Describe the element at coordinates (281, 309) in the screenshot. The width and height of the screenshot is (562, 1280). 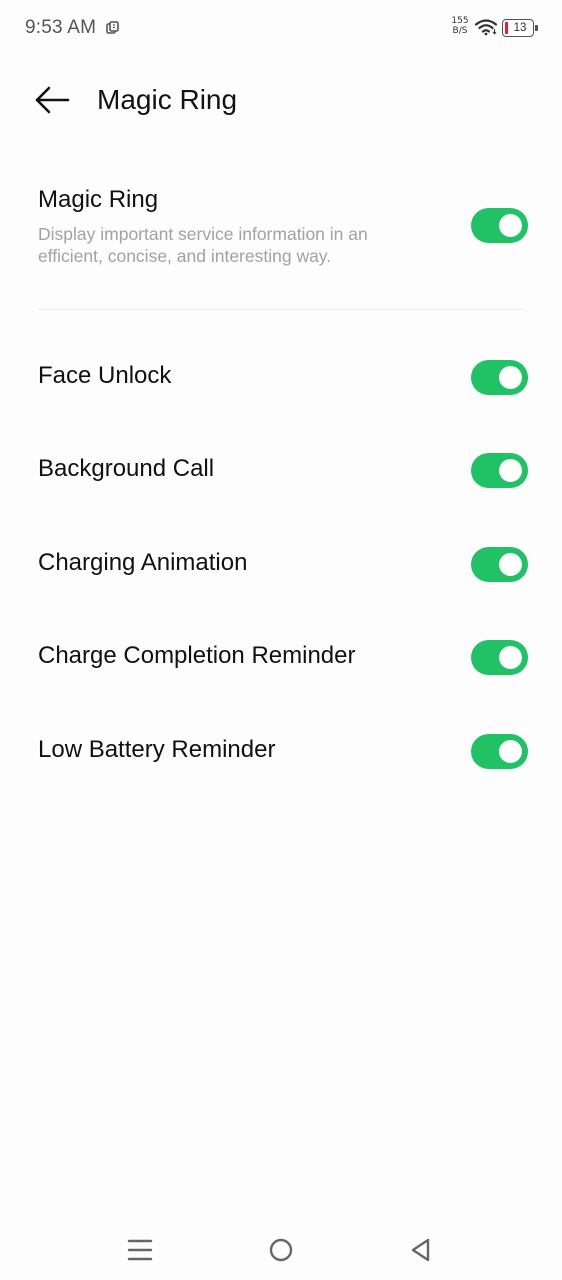
I see `divider` at that location.